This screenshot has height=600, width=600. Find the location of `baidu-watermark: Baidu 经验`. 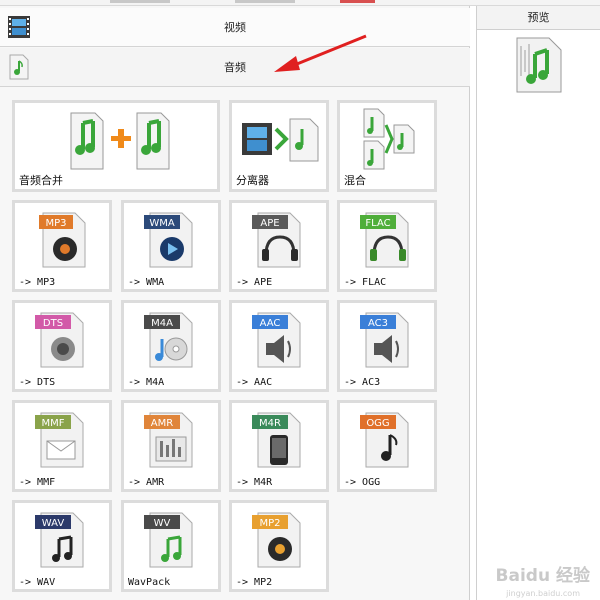

baidu-watermark: Baidu 经验 is located at coordinates (542, 576).